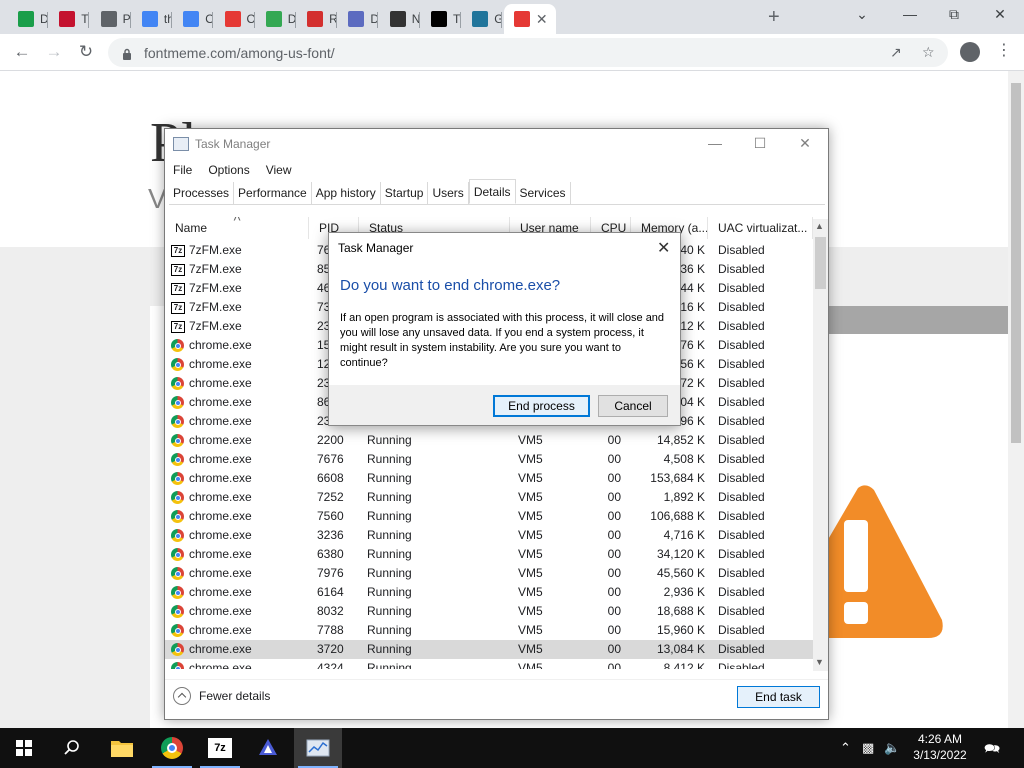 This screenshot has width=1024, height=768. Describe the element at coordinates (330, 573) in the screenshot. I see `cell-pid: 7976` at that location.